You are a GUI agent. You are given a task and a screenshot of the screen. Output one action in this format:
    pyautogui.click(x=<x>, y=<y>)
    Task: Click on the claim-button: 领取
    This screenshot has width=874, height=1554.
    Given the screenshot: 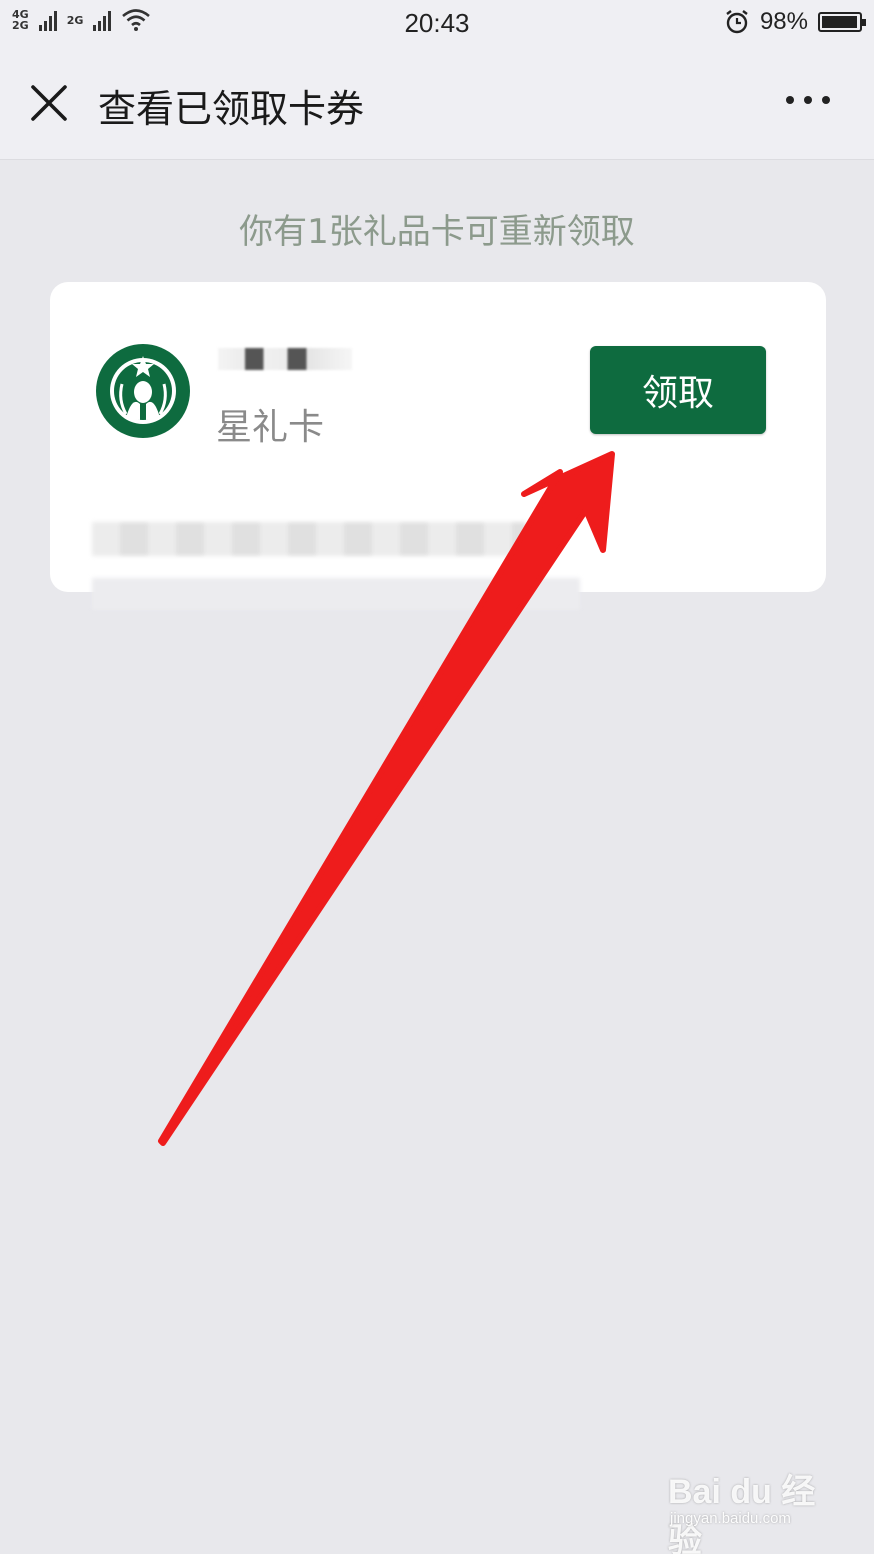 What is the action you would take?
    pyautogui.click(x=678, y=390)
    